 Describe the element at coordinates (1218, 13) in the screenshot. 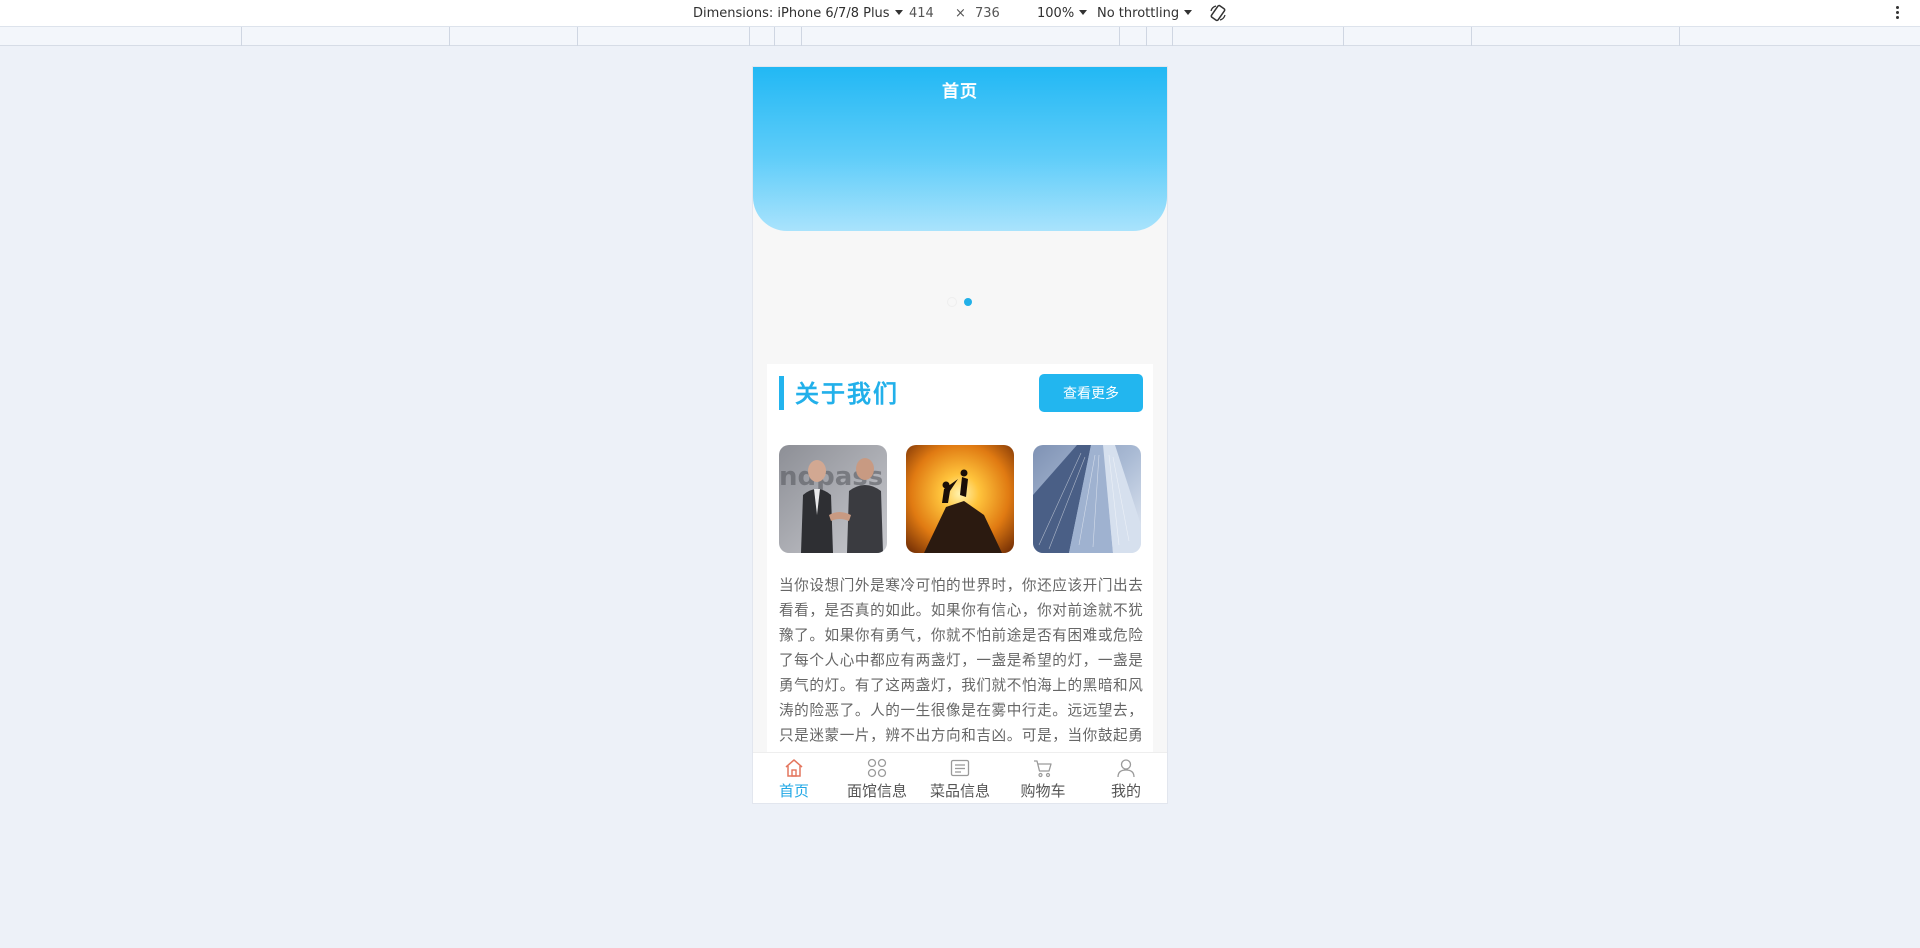

I see `rotate-icon` at that location.